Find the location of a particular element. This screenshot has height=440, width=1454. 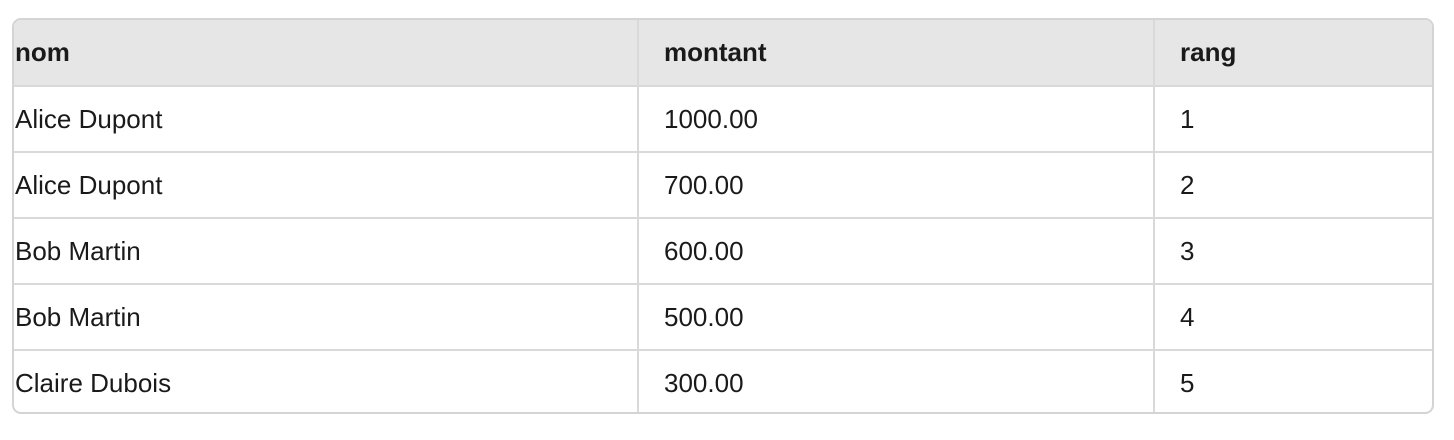

cell-montant: 700.00 is located at coordinates (896, 185).